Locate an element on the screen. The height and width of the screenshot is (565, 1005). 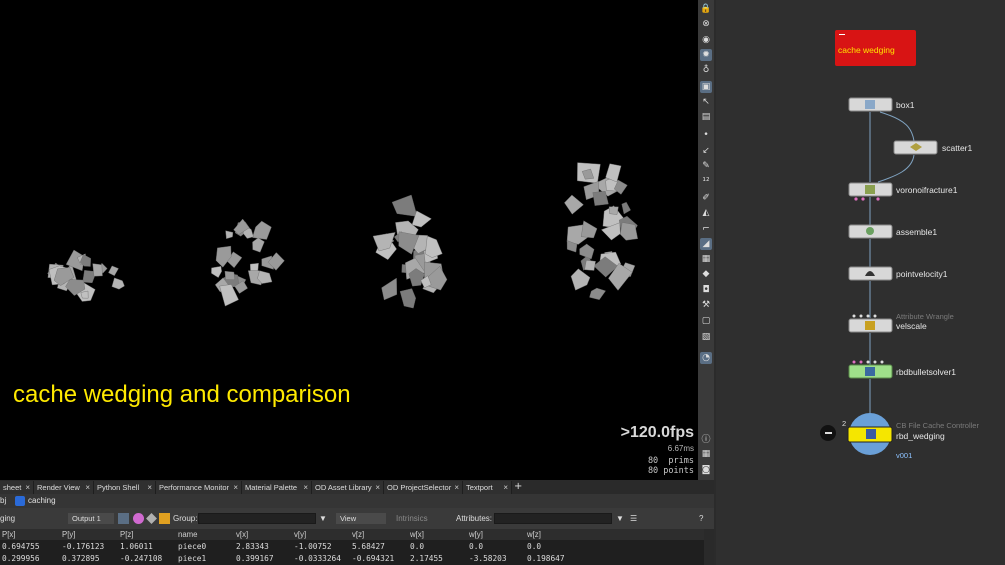
light-icon: ✹ is located at coordinates (706, 55).